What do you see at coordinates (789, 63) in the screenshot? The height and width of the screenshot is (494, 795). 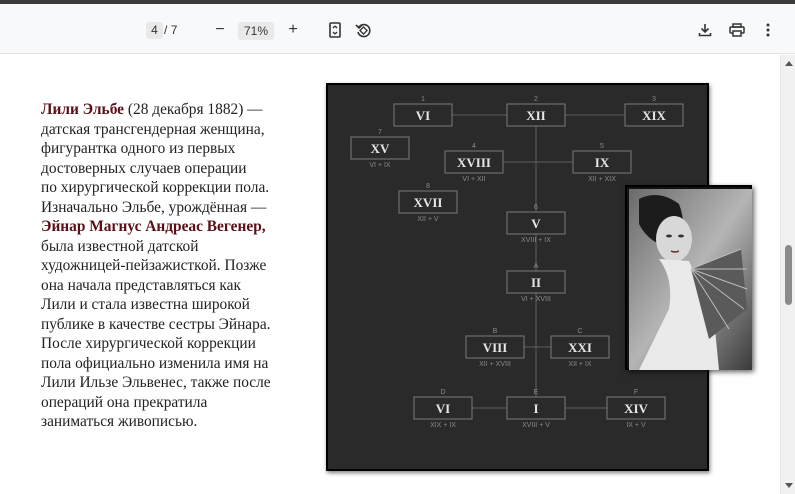 I see `scroll-up-arrow-icon` at bounding box center [789, 63].